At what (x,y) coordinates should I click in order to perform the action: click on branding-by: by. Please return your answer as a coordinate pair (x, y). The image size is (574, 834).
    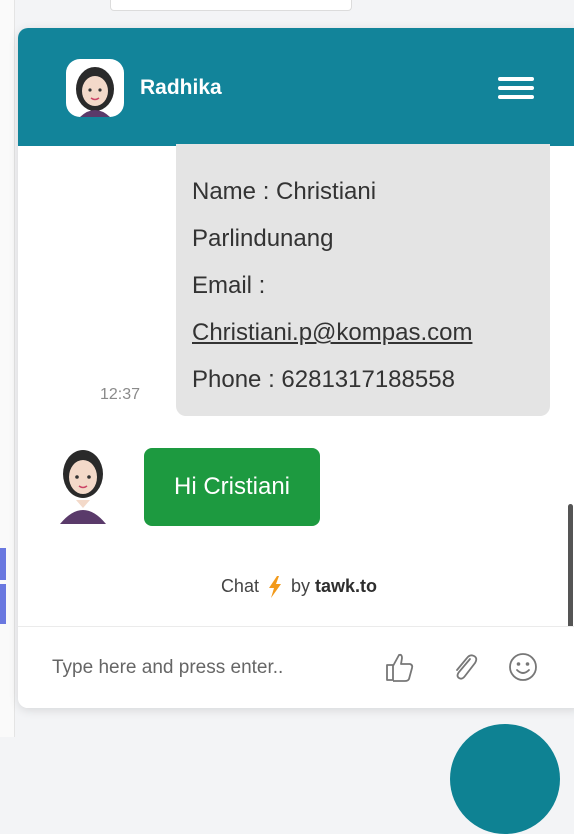
    Looking at the image, I should click on (301, 586).